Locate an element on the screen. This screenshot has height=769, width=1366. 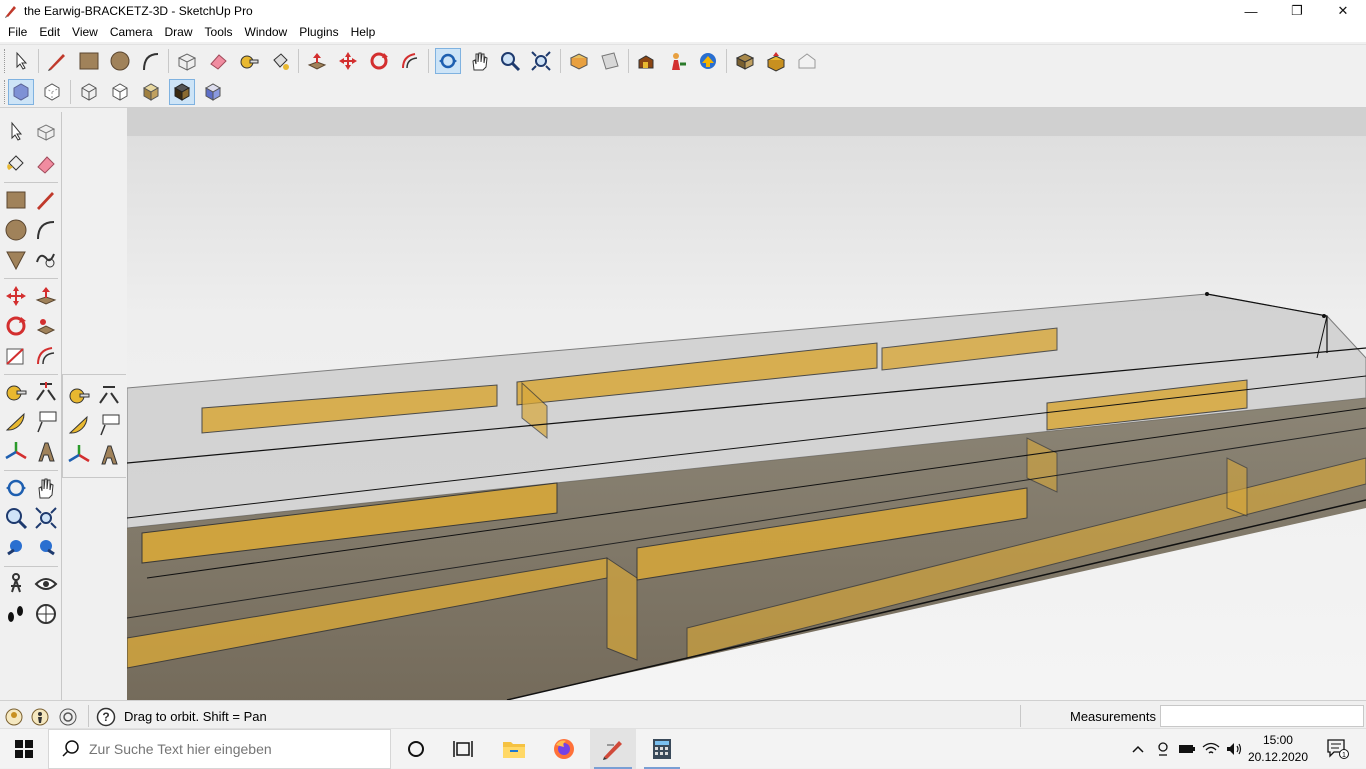
menu-tools: Tools is located at coordinates (219, 32).